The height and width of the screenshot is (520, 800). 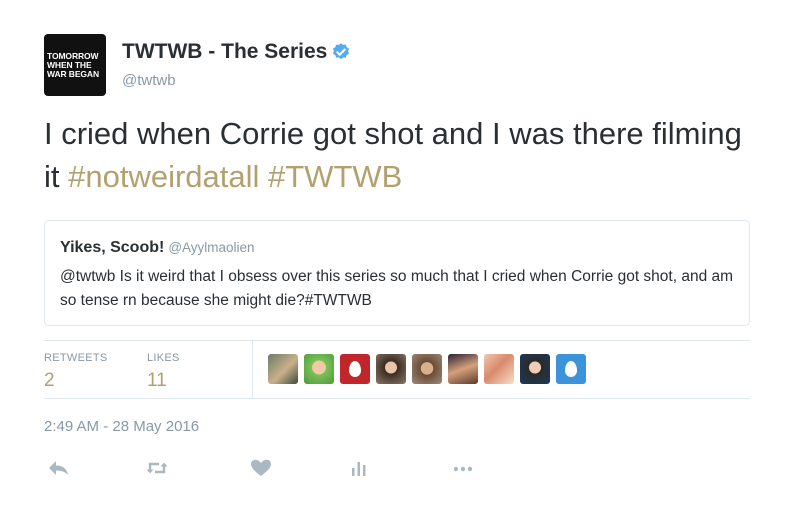 What do you see at coordinates (294, 468) in the screenshot?
I see `action-bar` at bounding box center [294, 468].